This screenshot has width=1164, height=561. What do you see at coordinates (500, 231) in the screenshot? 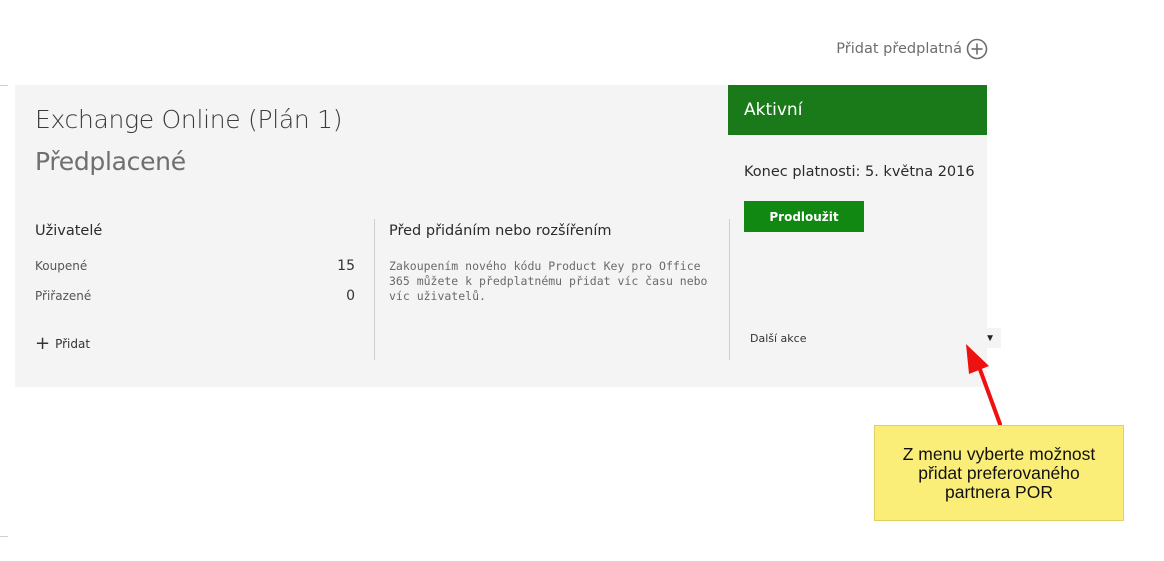
I see `info-heading: Před přidáním nebo rozšířením` at bounding box center [500, 231].